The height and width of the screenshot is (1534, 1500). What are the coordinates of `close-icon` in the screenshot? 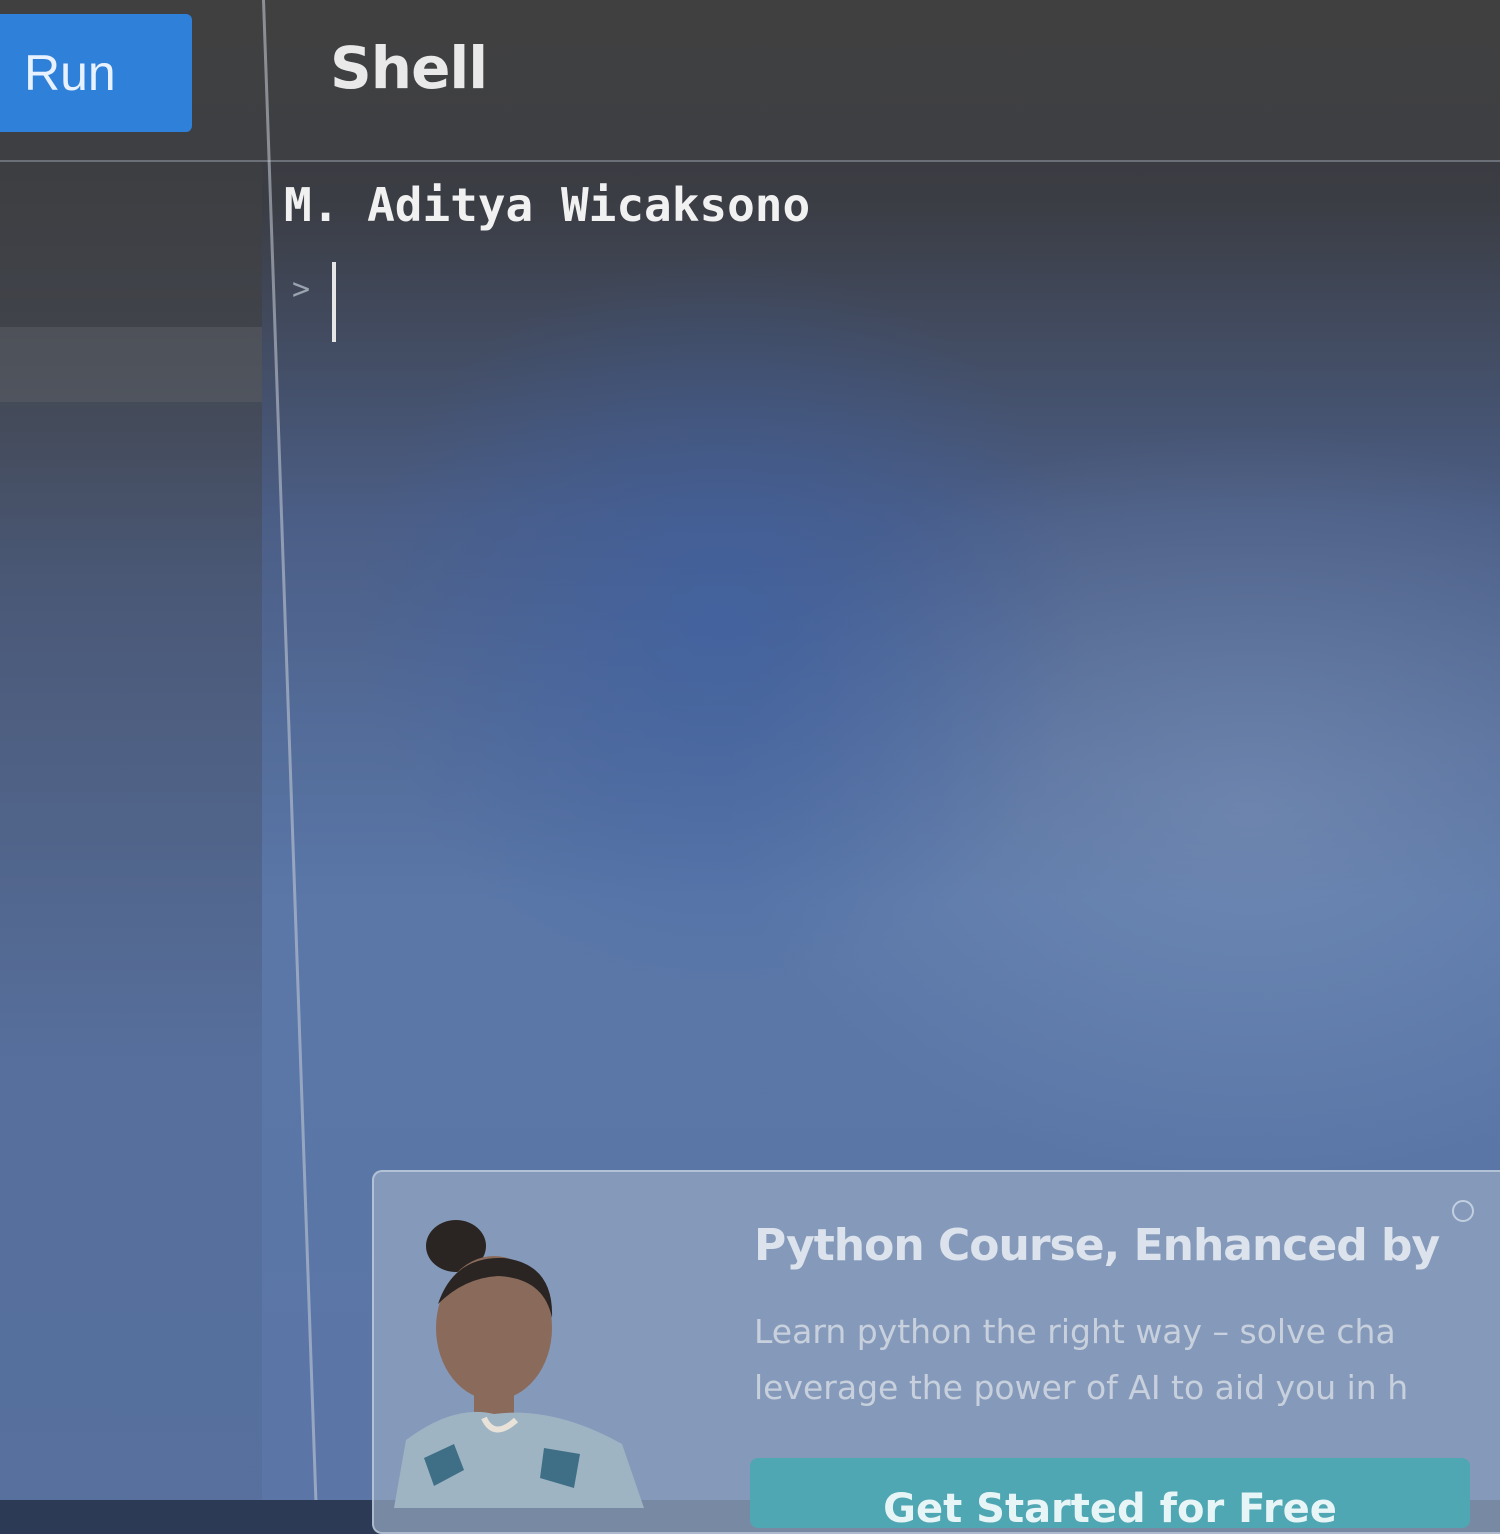 It's located at (1463, 1211).